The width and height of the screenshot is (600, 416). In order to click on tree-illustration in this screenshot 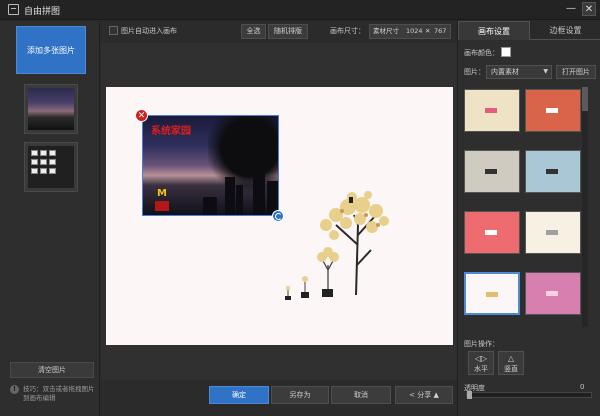, I will do `click(337, 245)`.